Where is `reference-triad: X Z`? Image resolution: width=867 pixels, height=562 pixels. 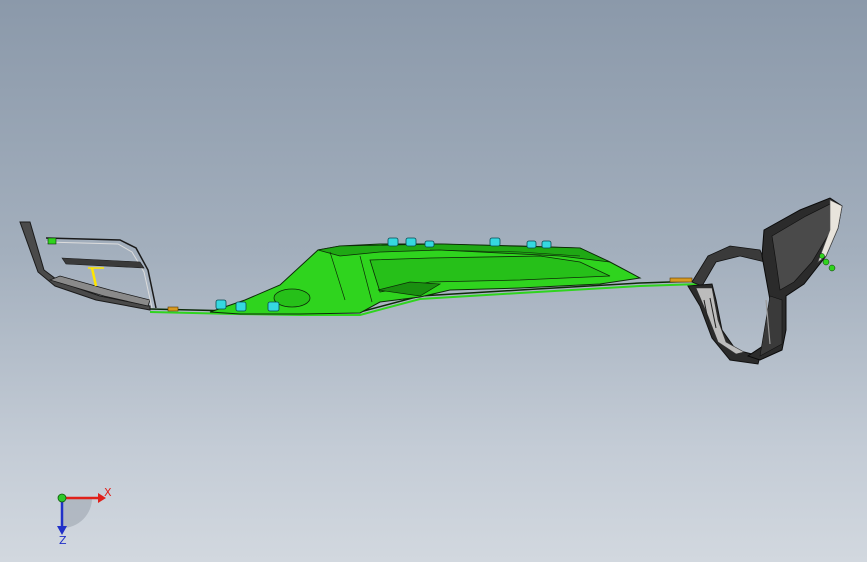
reference-triad: X Z is located at coordinates (84, 516).